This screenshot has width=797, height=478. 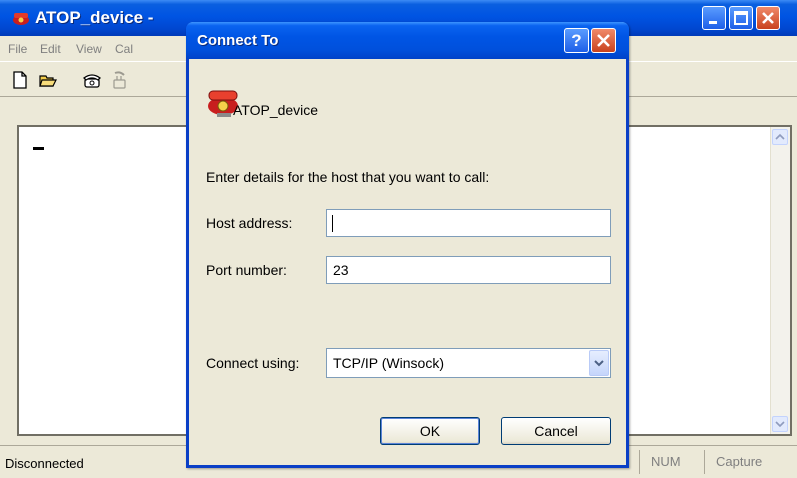 I want to click on menu-view: View, so click(x=89, y=49).